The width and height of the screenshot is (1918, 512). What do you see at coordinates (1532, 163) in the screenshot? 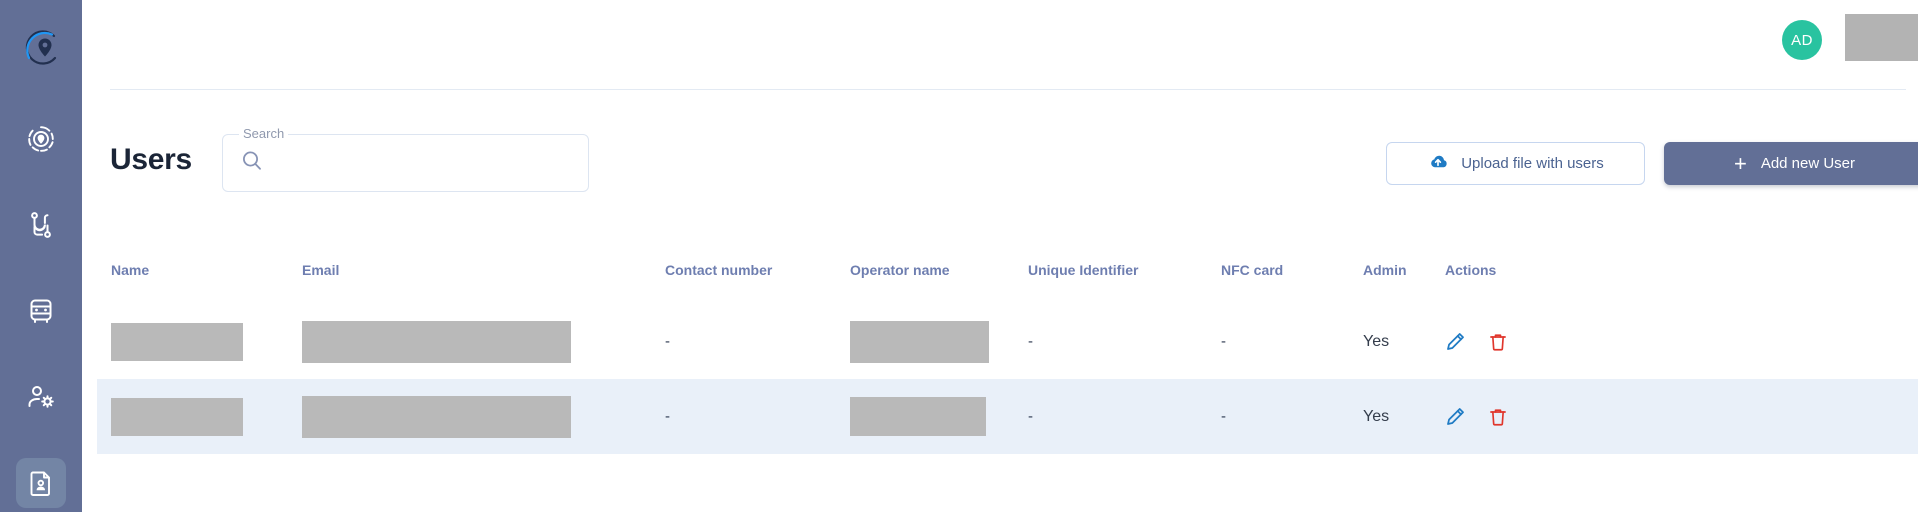
I see `upload-button-label: Upload file with users` at bounding box center [1532, 163].